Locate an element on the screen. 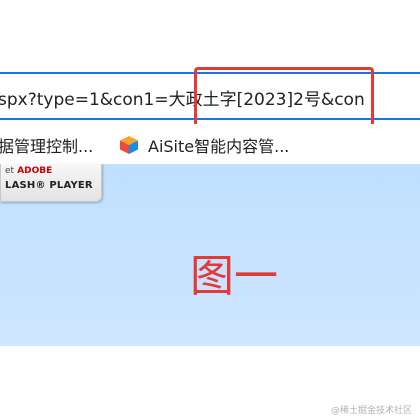 The width and height of the screenshot is (420, 420). flash-banner-line1: et ADOBE is located at coordinates (29, 171).